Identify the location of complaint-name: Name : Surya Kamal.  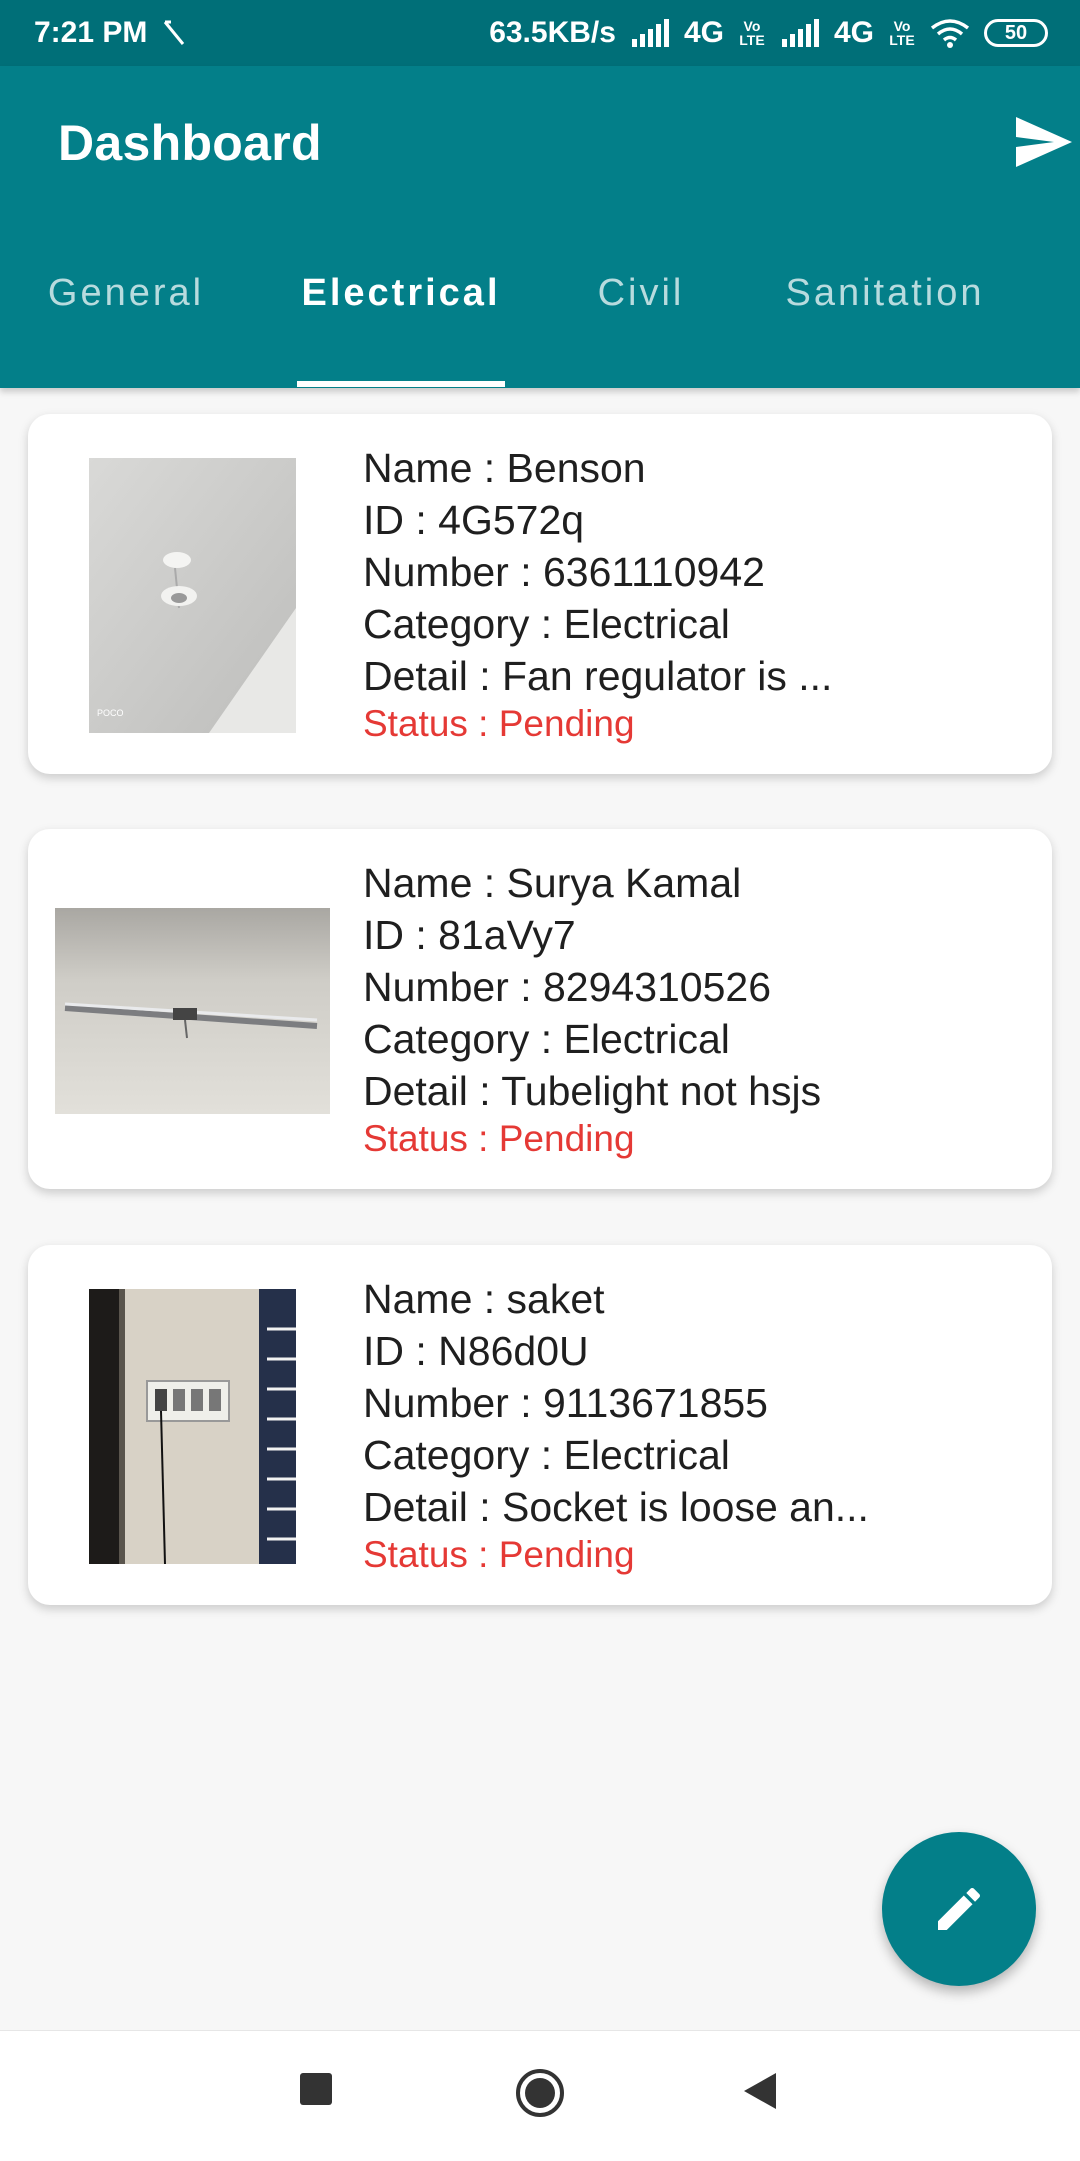
(552, 883).